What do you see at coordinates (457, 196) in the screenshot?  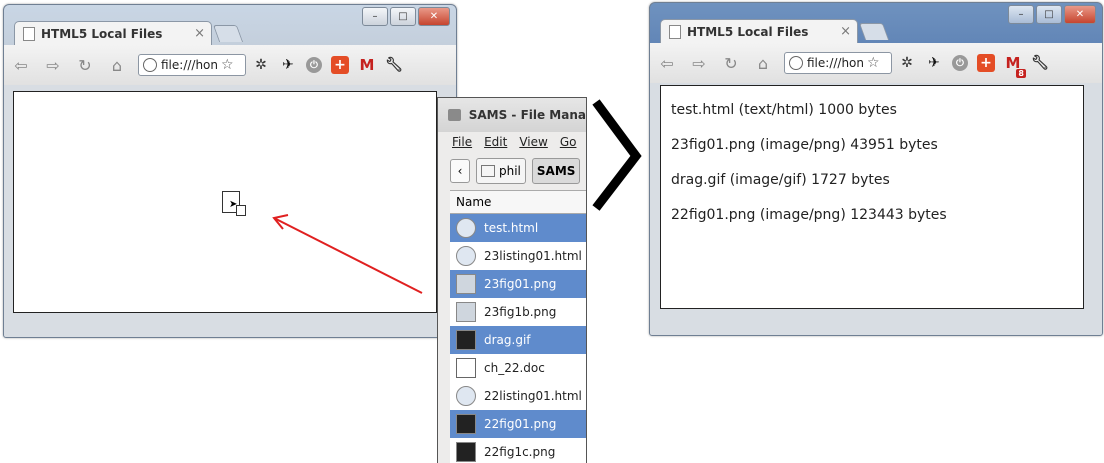 I see `annotation-overlay` at bounding box center [457, 196].